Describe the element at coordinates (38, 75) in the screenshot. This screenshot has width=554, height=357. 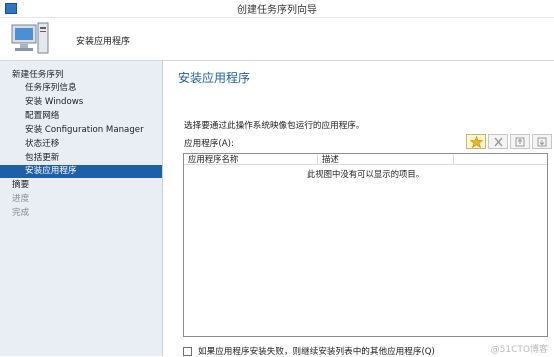
I see `nav-step-new-task-sequence: 新建任务序列` at that location.